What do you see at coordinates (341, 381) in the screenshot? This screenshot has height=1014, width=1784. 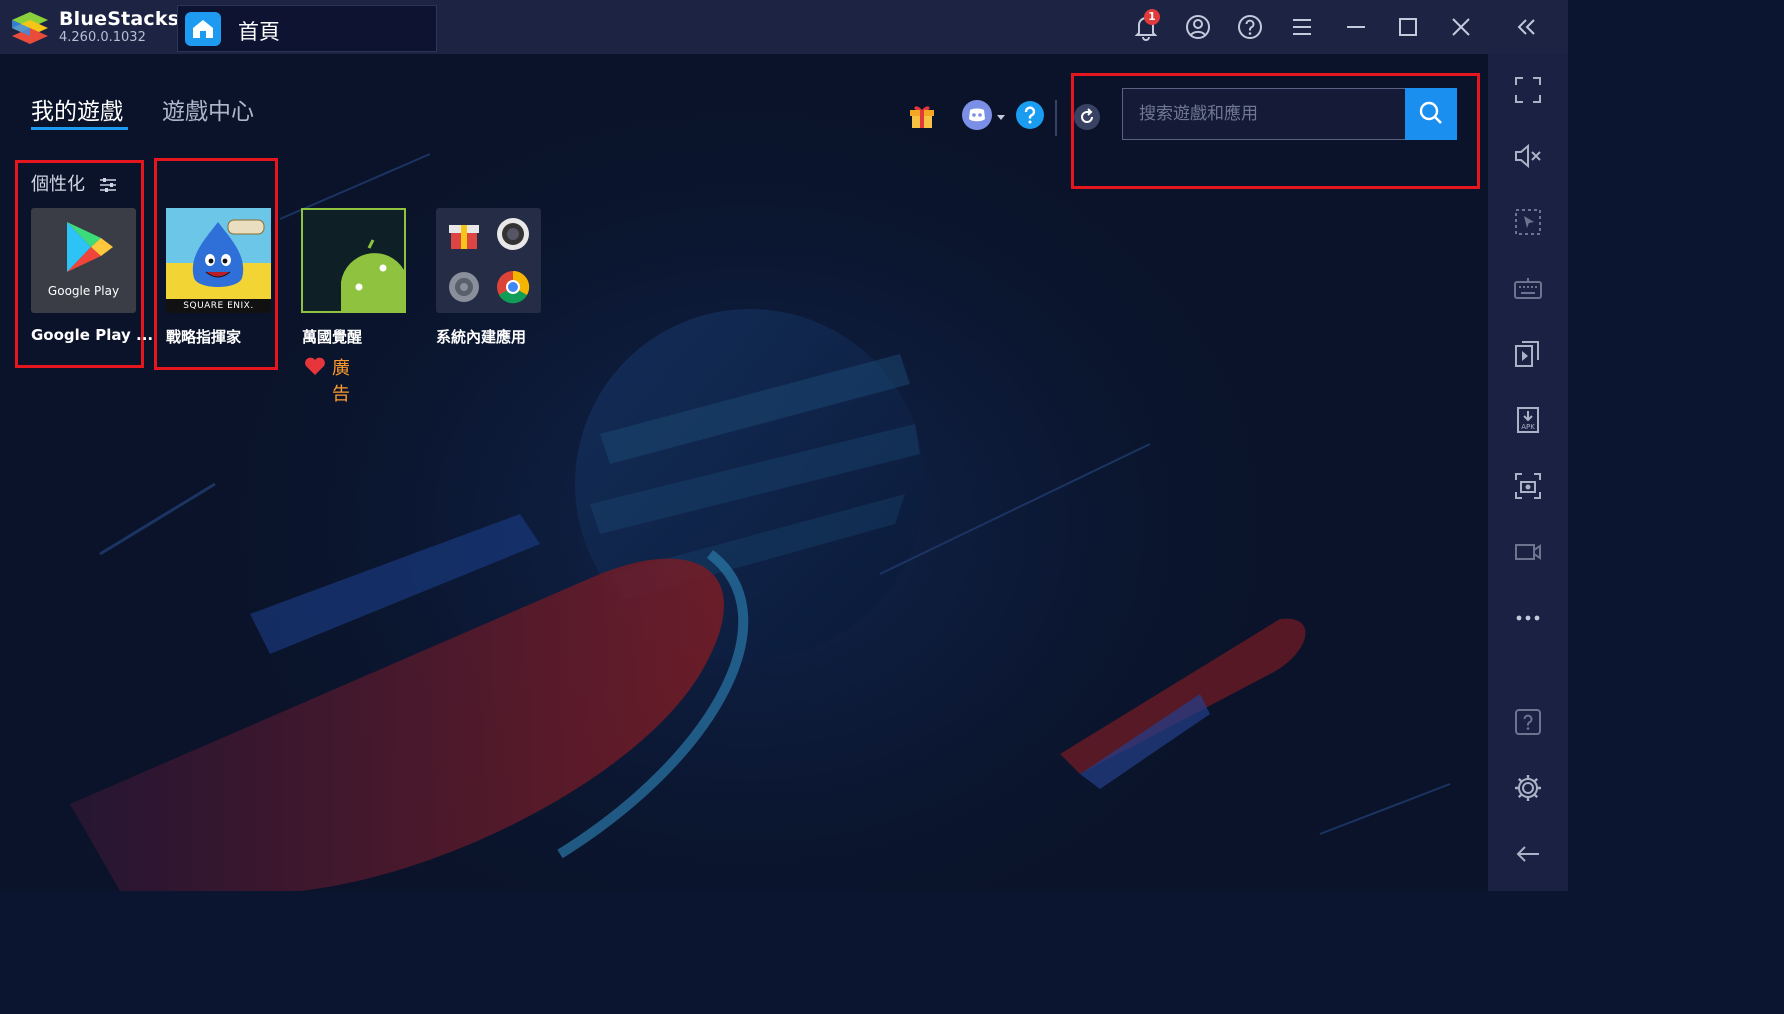 I see `ad-label: 廣告` at bounding box center [341, 381].